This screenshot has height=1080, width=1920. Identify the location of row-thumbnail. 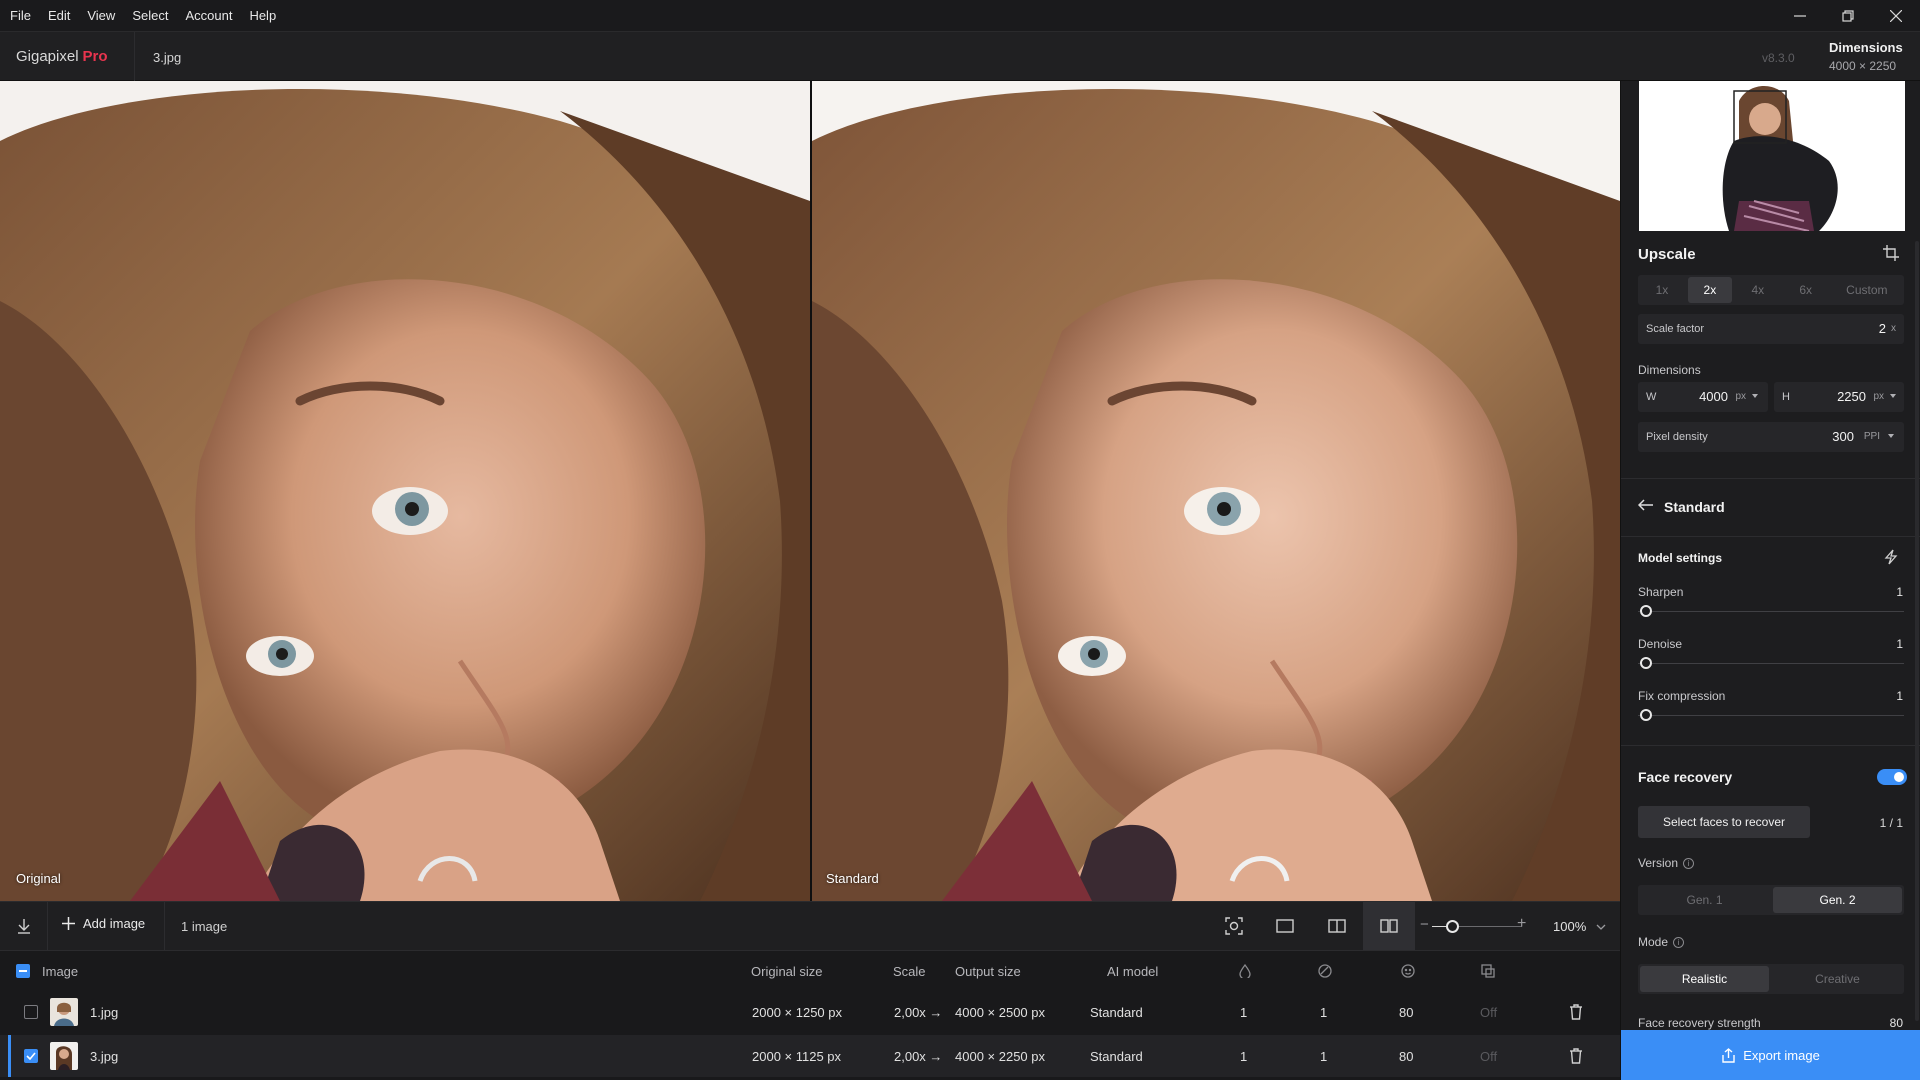
(64, 1056).